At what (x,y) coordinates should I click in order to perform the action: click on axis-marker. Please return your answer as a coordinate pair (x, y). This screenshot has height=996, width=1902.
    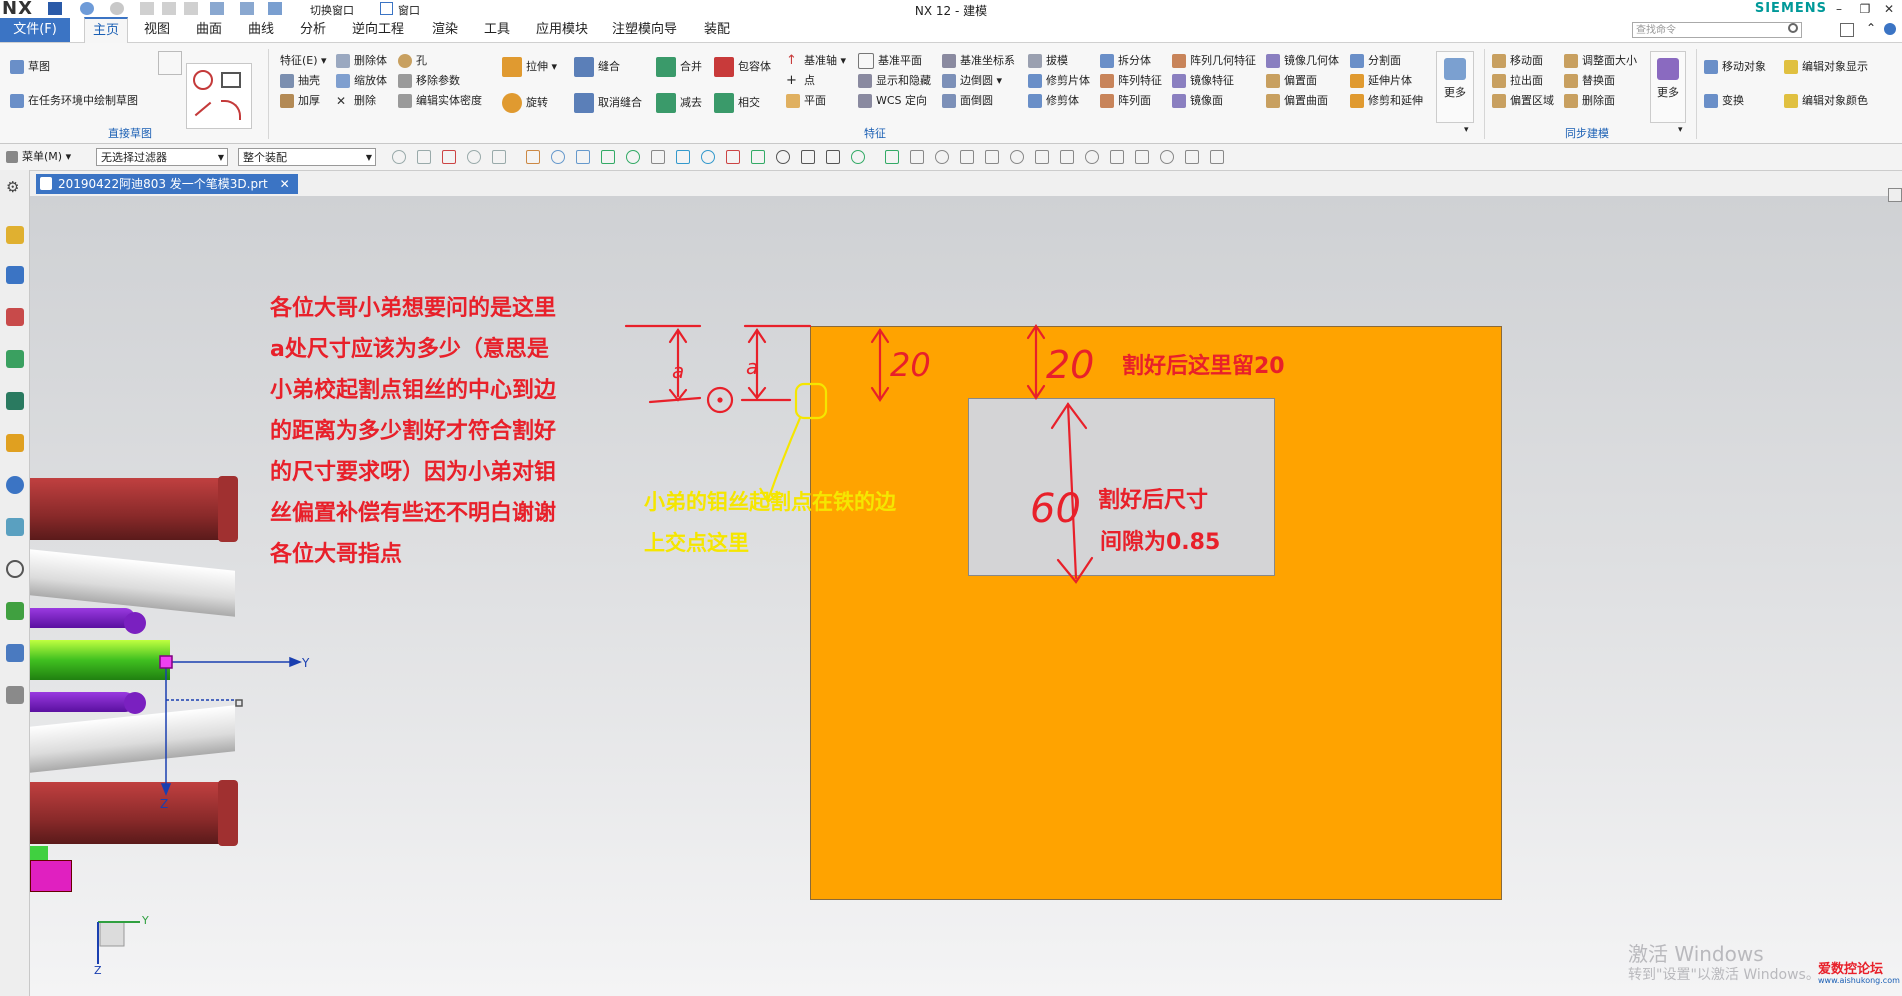
    Looking at the image, I should click on (239, 703).